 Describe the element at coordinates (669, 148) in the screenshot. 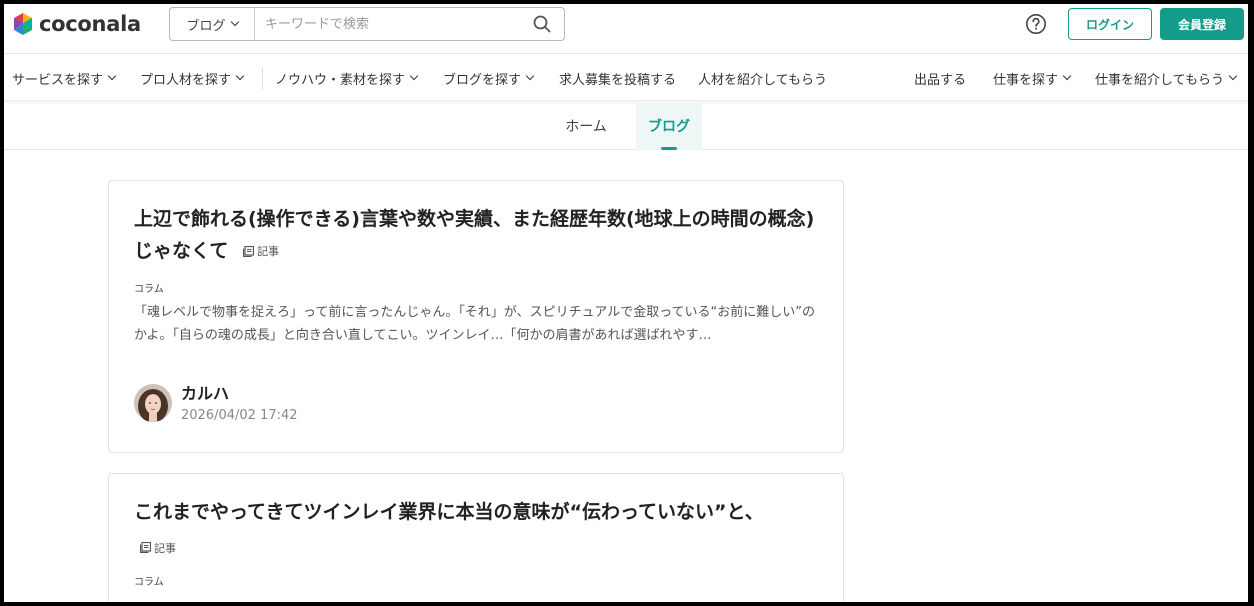

I see `active-tab-indicator` at that location.